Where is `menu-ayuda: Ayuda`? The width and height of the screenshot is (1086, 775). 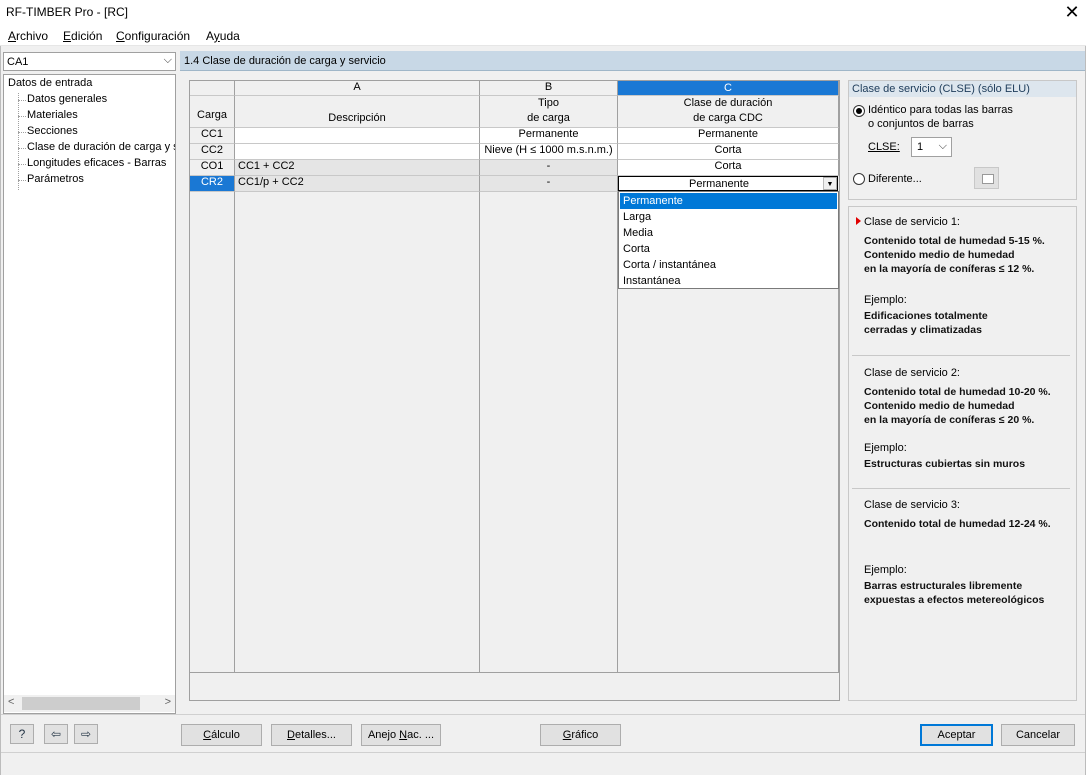 menu-ayuda: Ayuda is located at coordinates (223, 36).